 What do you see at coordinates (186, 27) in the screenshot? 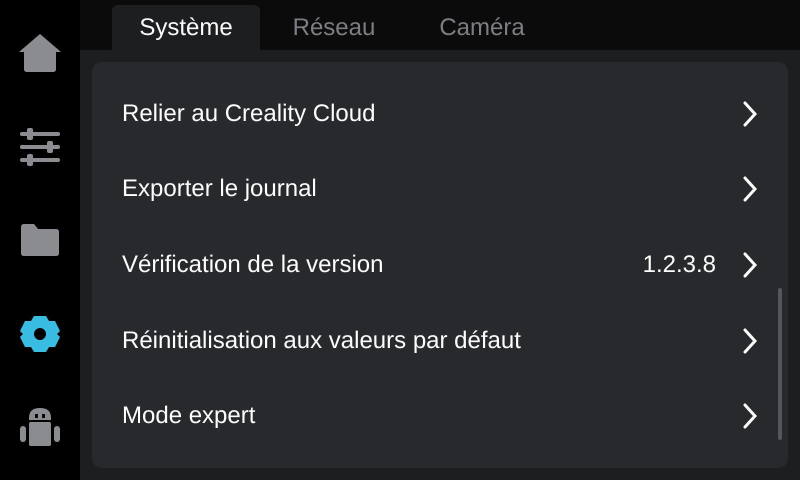
I see `tab: Système` at bounding box center [186, 27].